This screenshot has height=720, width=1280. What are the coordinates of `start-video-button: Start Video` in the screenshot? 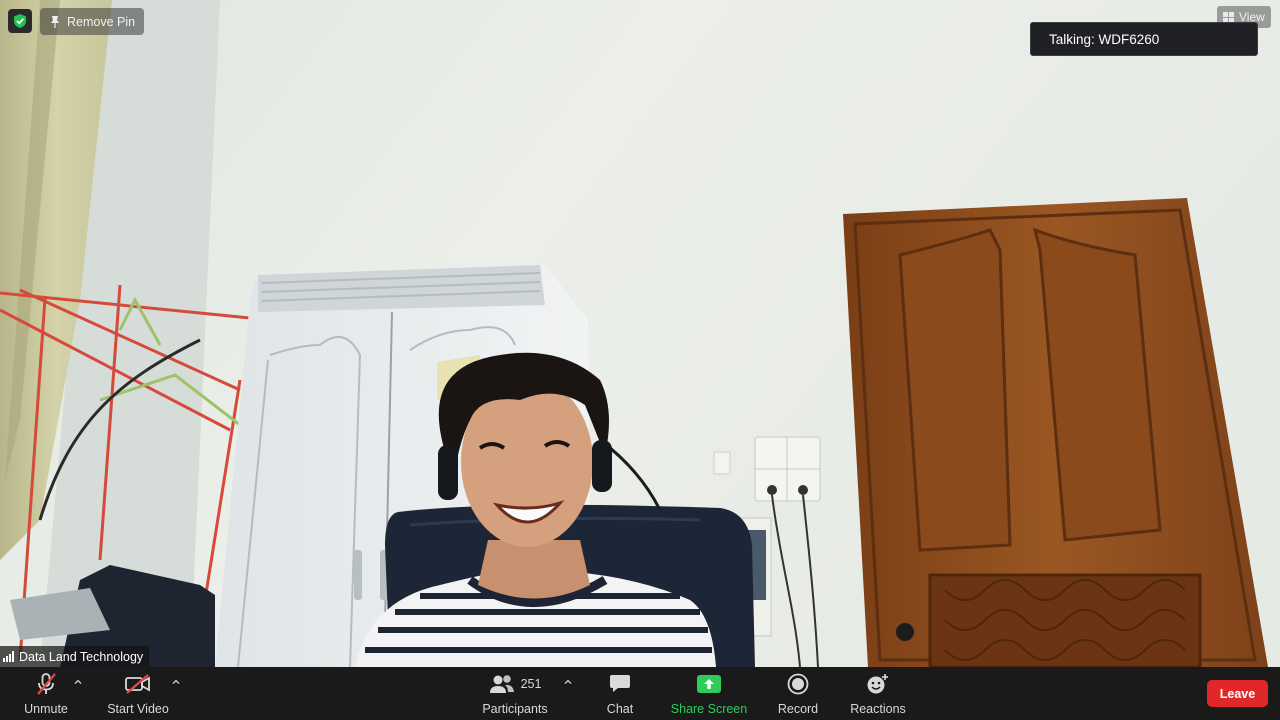 It's located at (138, 693).